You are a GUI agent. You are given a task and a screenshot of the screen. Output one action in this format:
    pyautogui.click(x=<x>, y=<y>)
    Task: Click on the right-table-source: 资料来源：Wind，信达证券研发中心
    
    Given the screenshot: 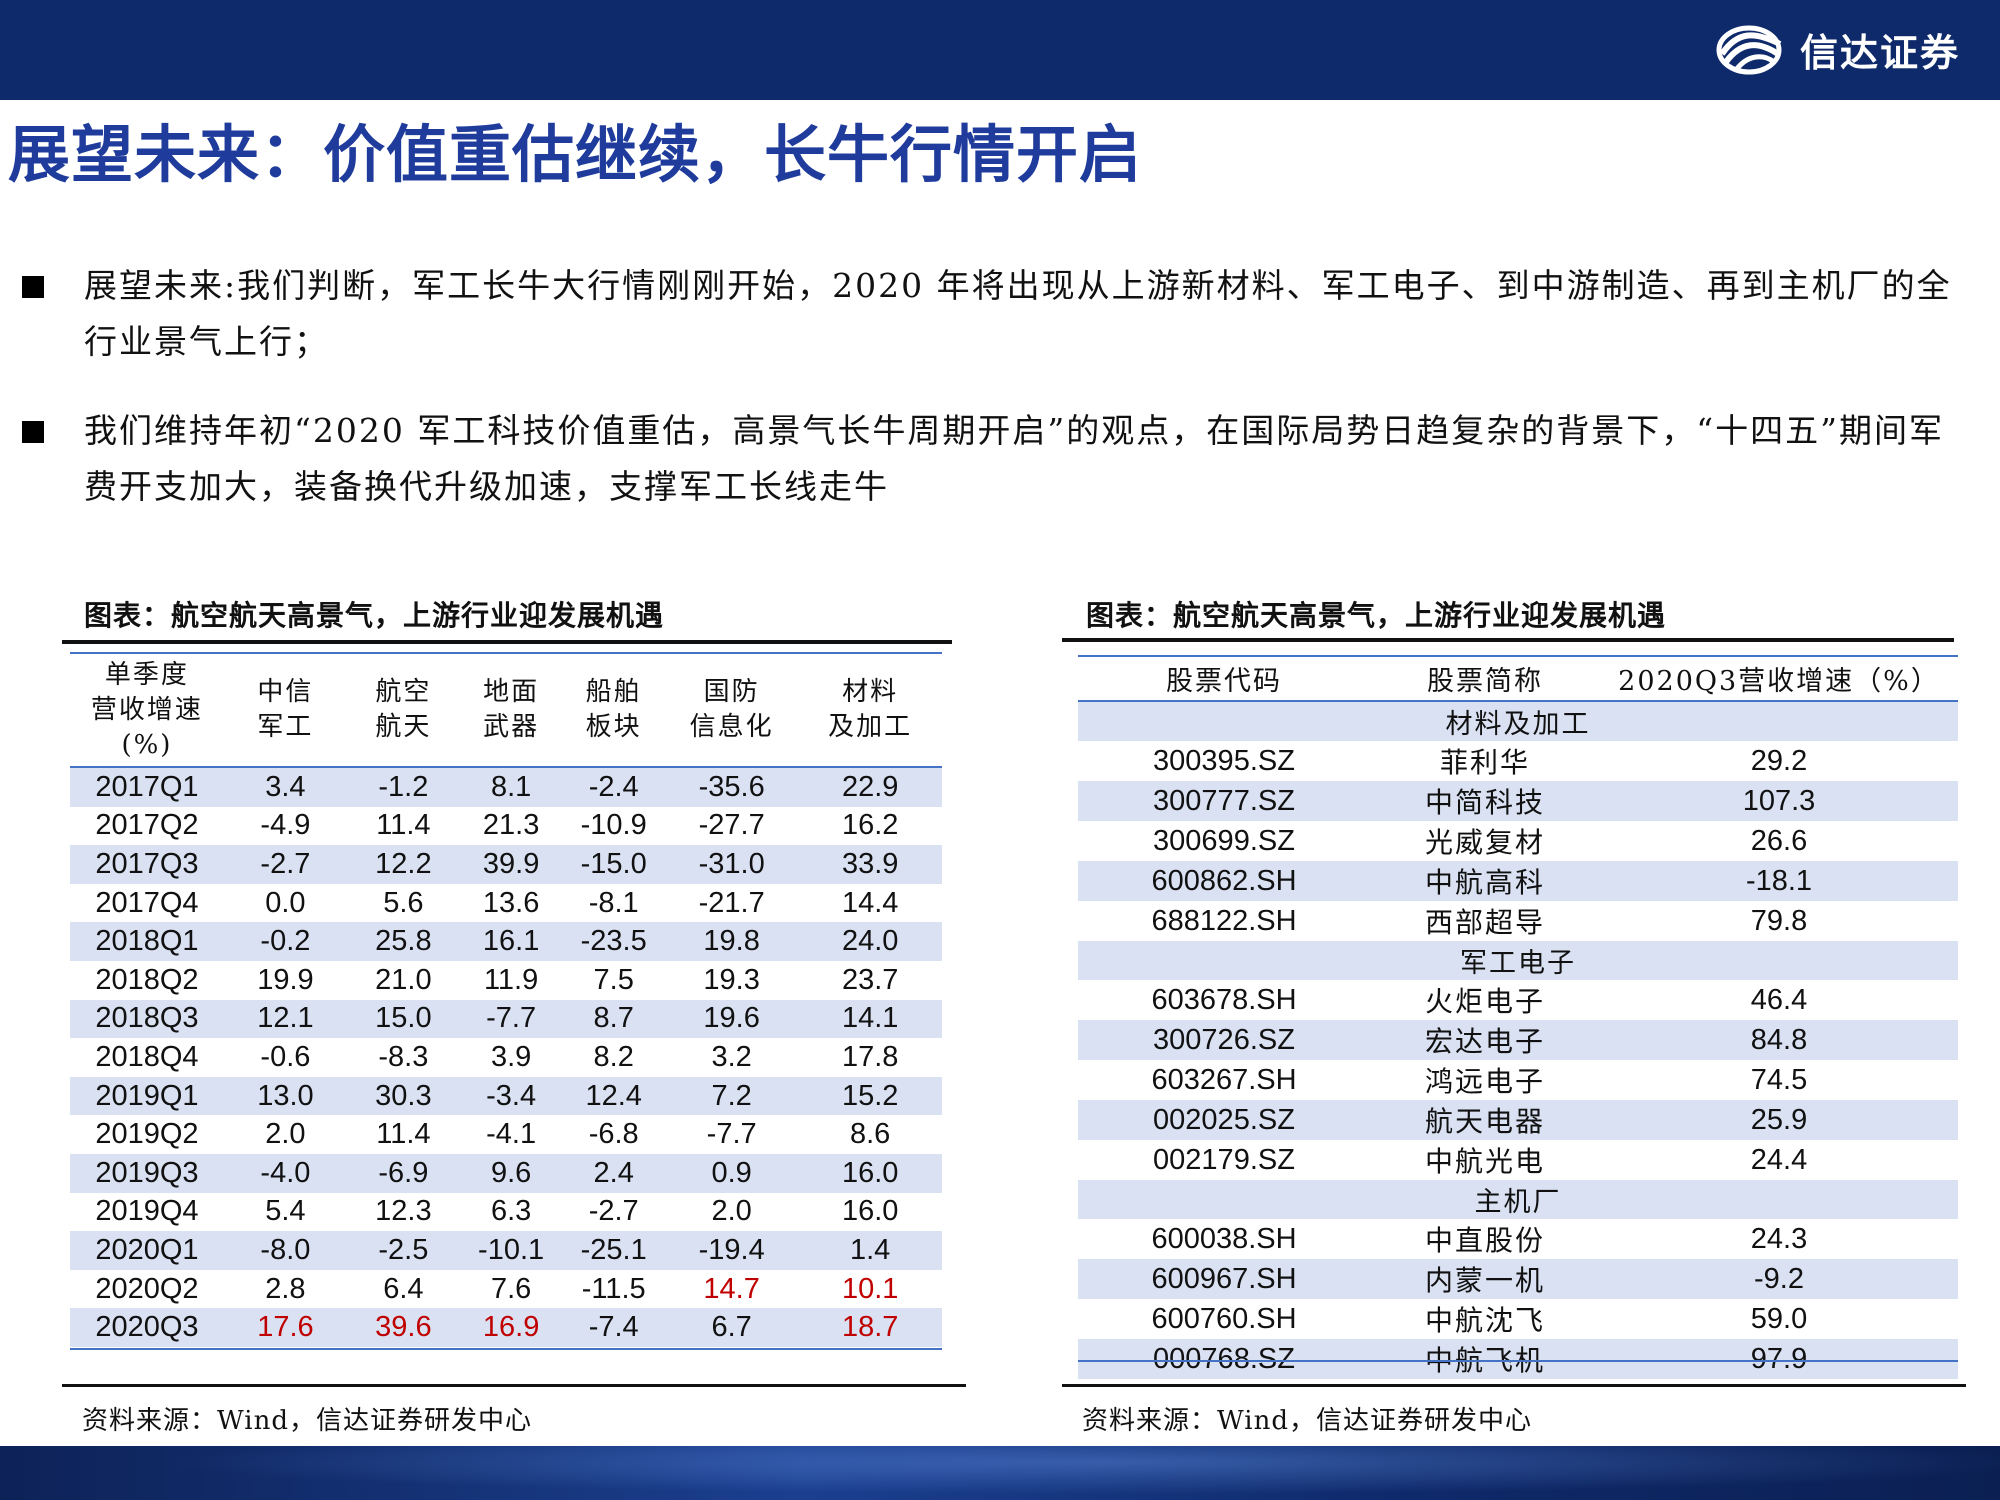 What is the action you would take?
    pyautogui.click(x=1307, y=1421)
    